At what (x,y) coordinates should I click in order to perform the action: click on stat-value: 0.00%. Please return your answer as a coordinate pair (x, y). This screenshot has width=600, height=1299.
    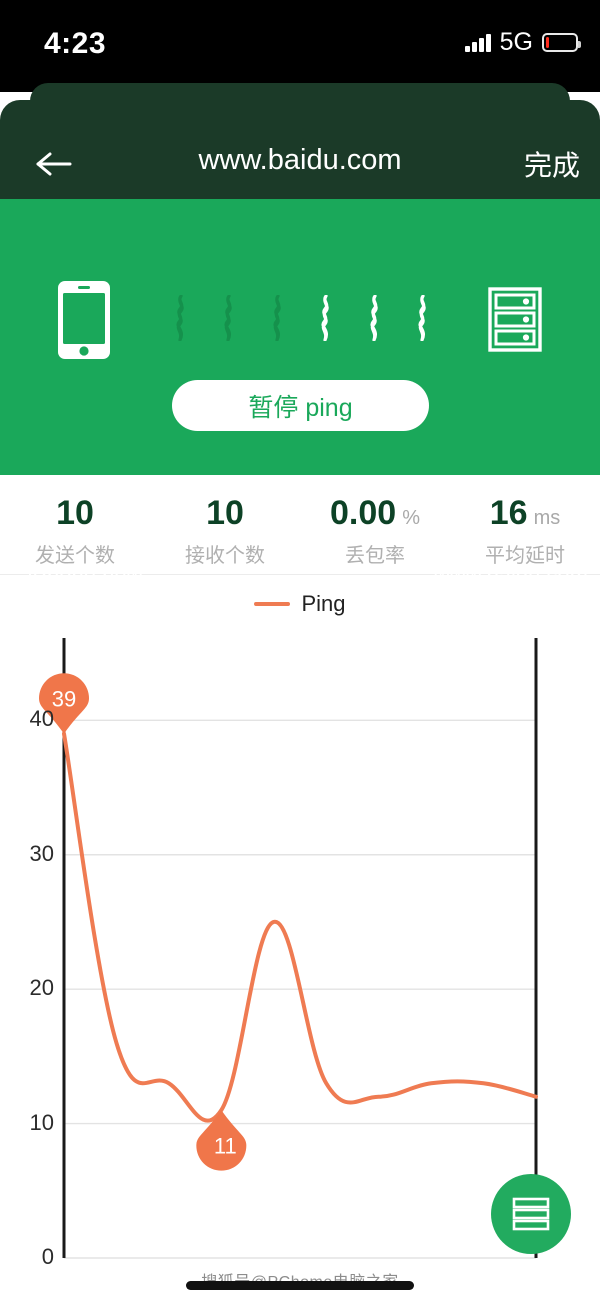
    Looking at the image, I should click on (375, 513).